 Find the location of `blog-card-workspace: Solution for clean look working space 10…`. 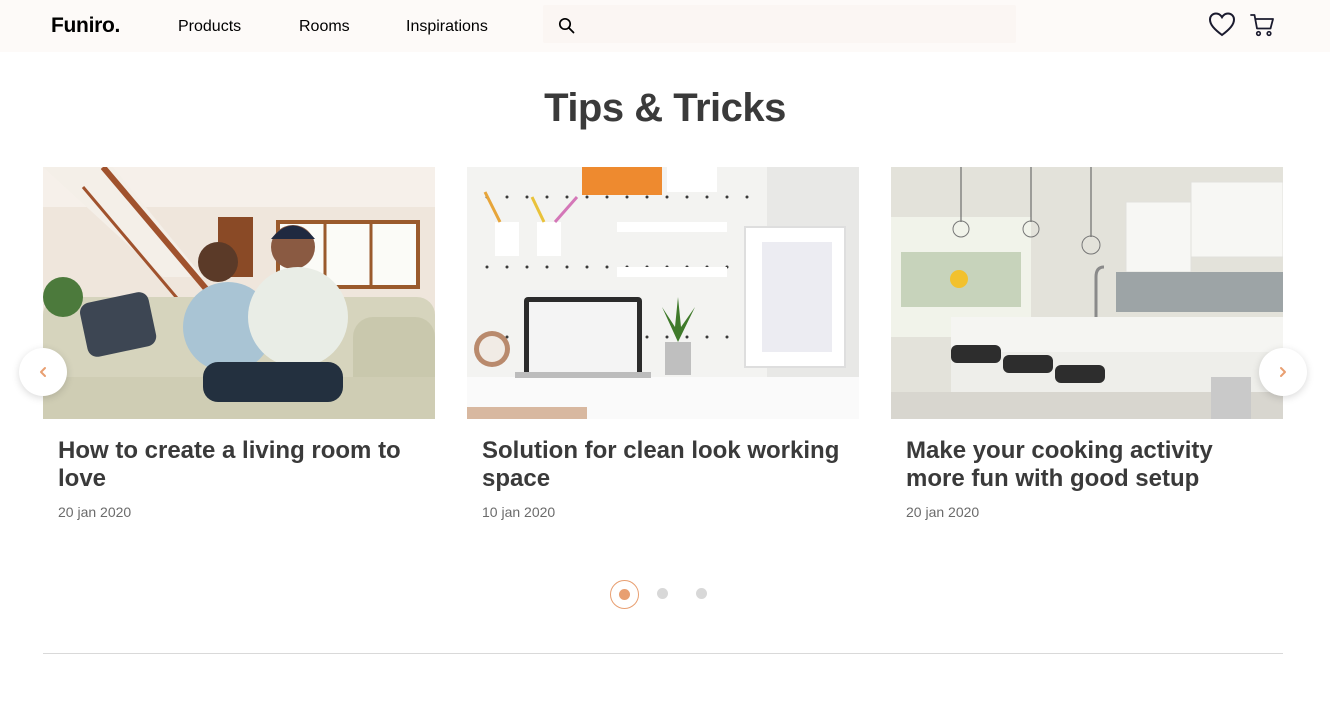

blog-card-workspace: Solution for clean look working space 10… is located at coordinates (663, 347).